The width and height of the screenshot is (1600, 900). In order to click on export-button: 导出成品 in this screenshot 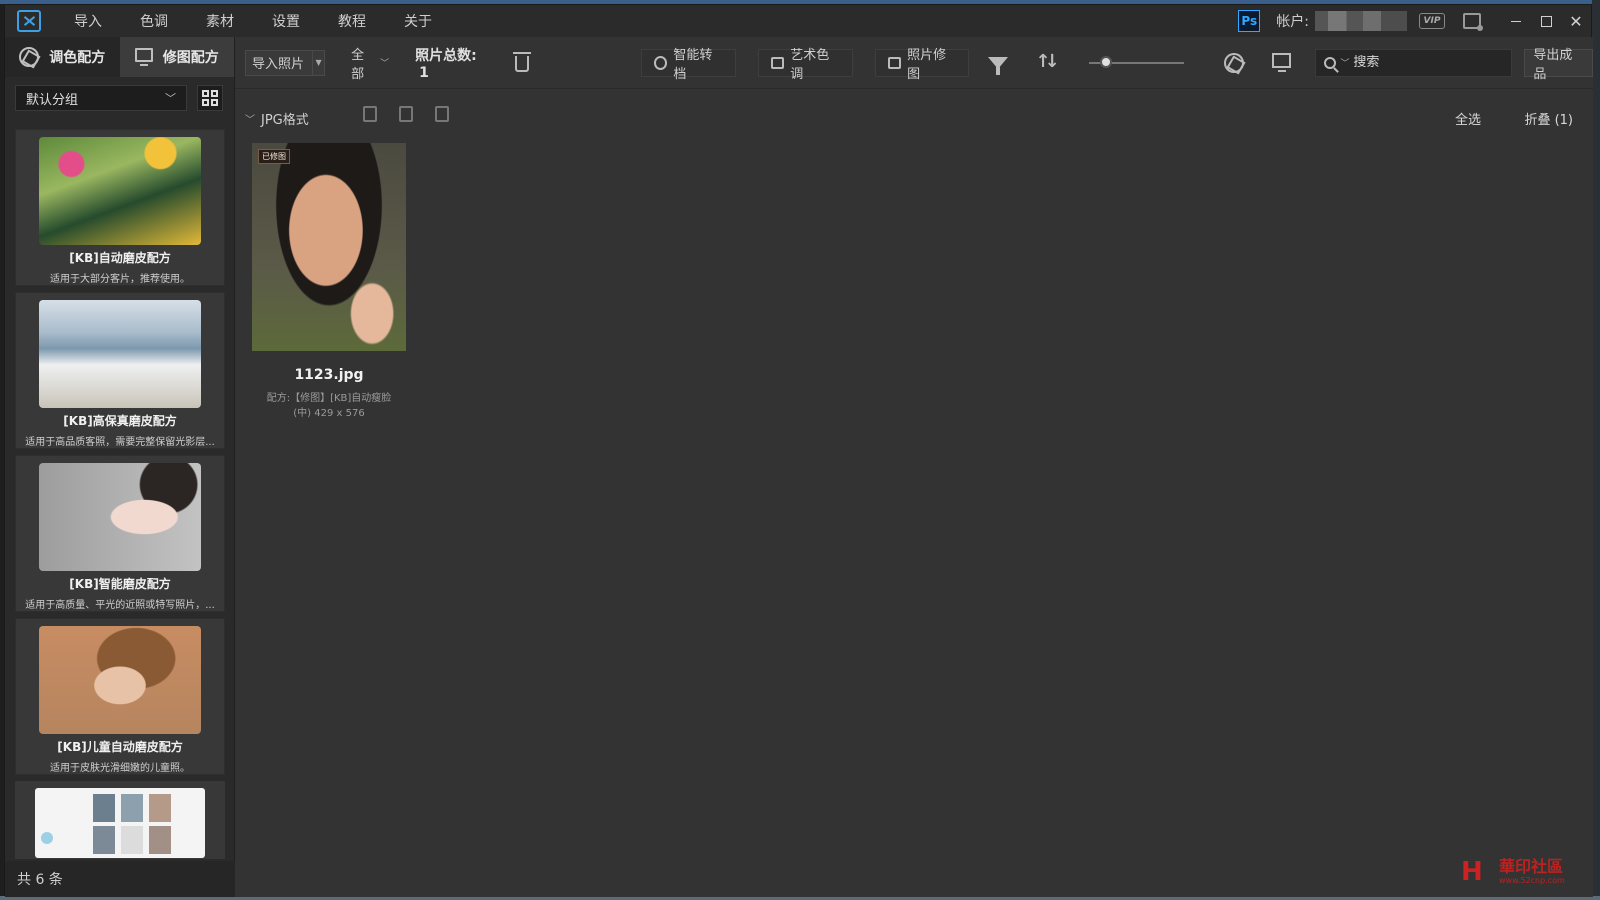, I will do `click(1558, 65)`.